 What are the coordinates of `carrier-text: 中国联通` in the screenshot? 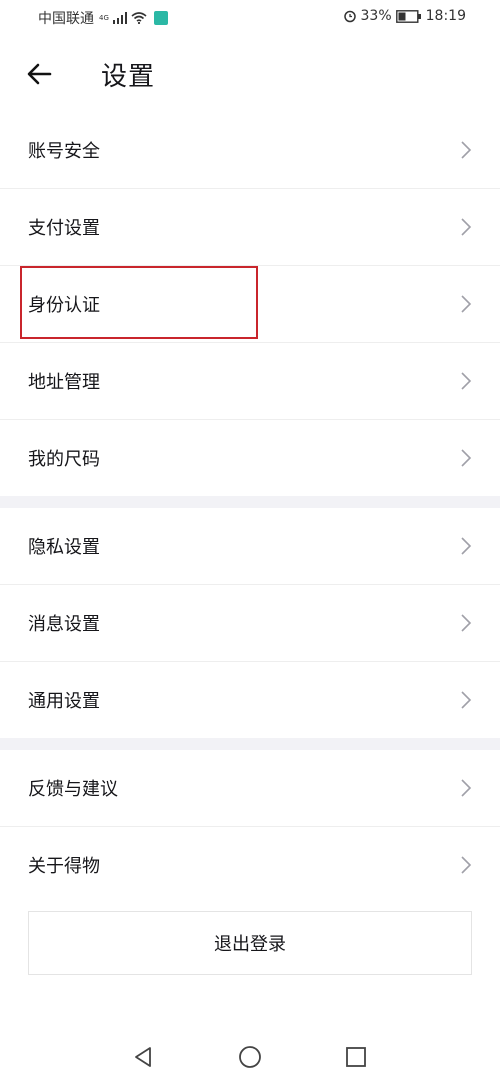 It's located at (66, 19).